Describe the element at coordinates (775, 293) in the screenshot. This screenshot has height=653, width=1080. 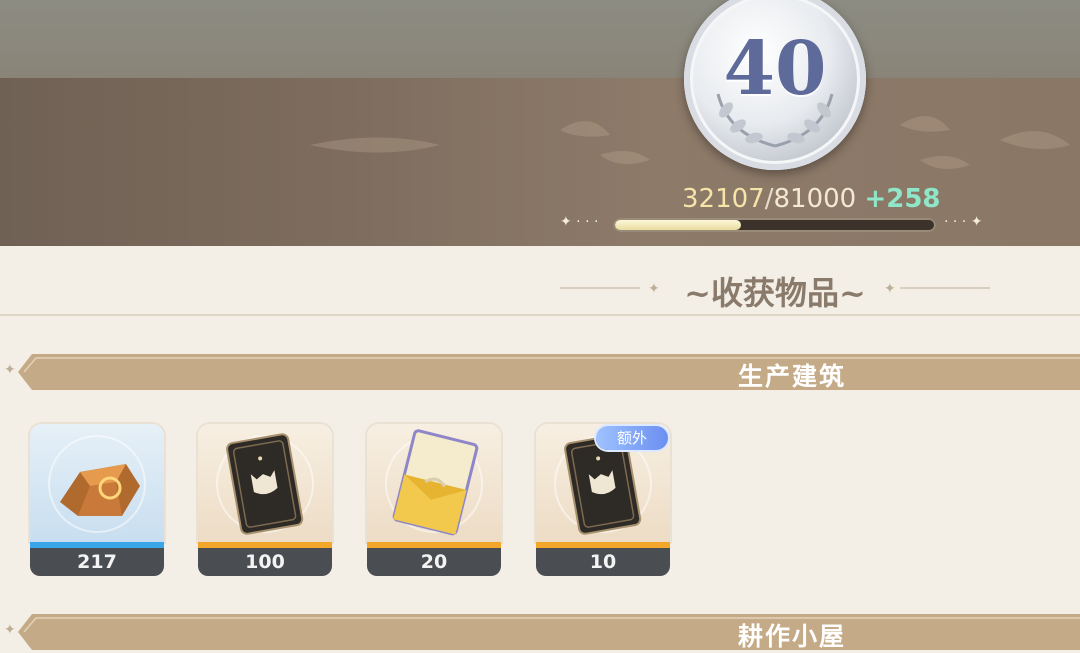
I see `harvest-title: ~收获物品~` at that location.